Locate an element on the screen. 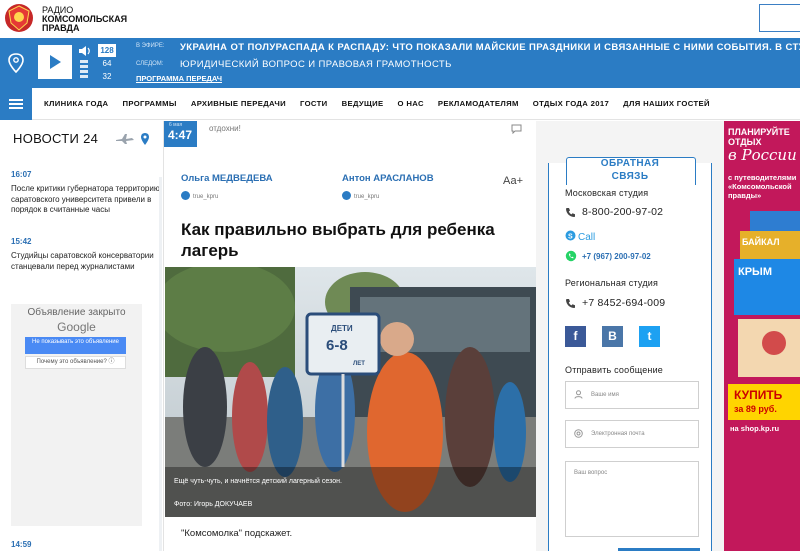 The height and width of the screenshot is (551, 800). location-icon is located at coordinates (145, 139).